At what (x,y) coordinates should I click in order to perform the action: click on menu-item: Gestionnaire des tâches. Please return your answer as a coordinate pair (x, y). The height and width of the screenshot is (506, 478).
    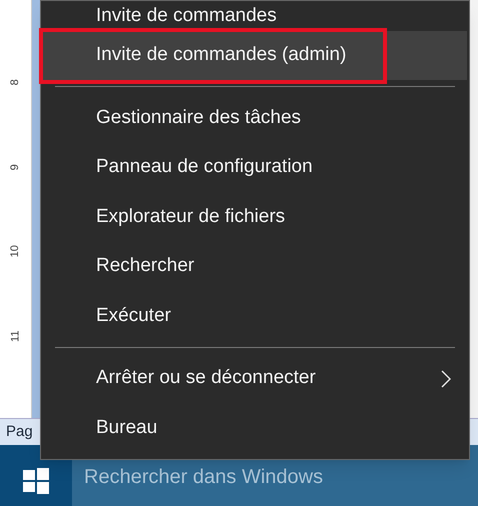
    Looking at the image, I should click on (255, 118).